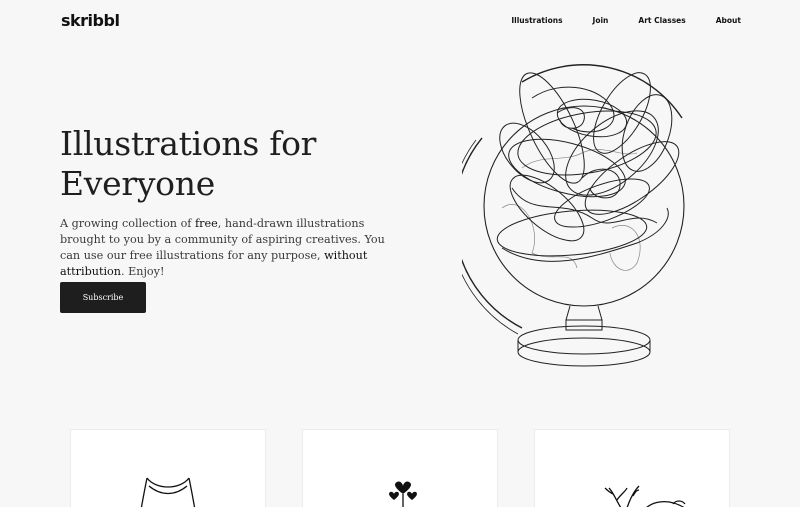 The width and height of the screenshot is (800, 507). What do you see at coordinates (188, 163) in the screenshot?
I see `hero-title: Illustrations for Everyone` at bounding box center [188, 163].